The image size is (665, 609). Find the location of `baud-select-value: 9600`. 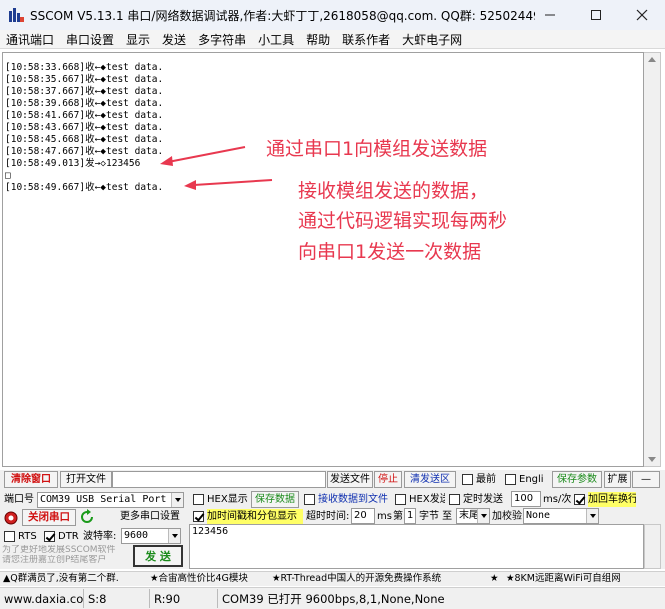

baud-select-value: 9600 is located at coordinates (136, 535).